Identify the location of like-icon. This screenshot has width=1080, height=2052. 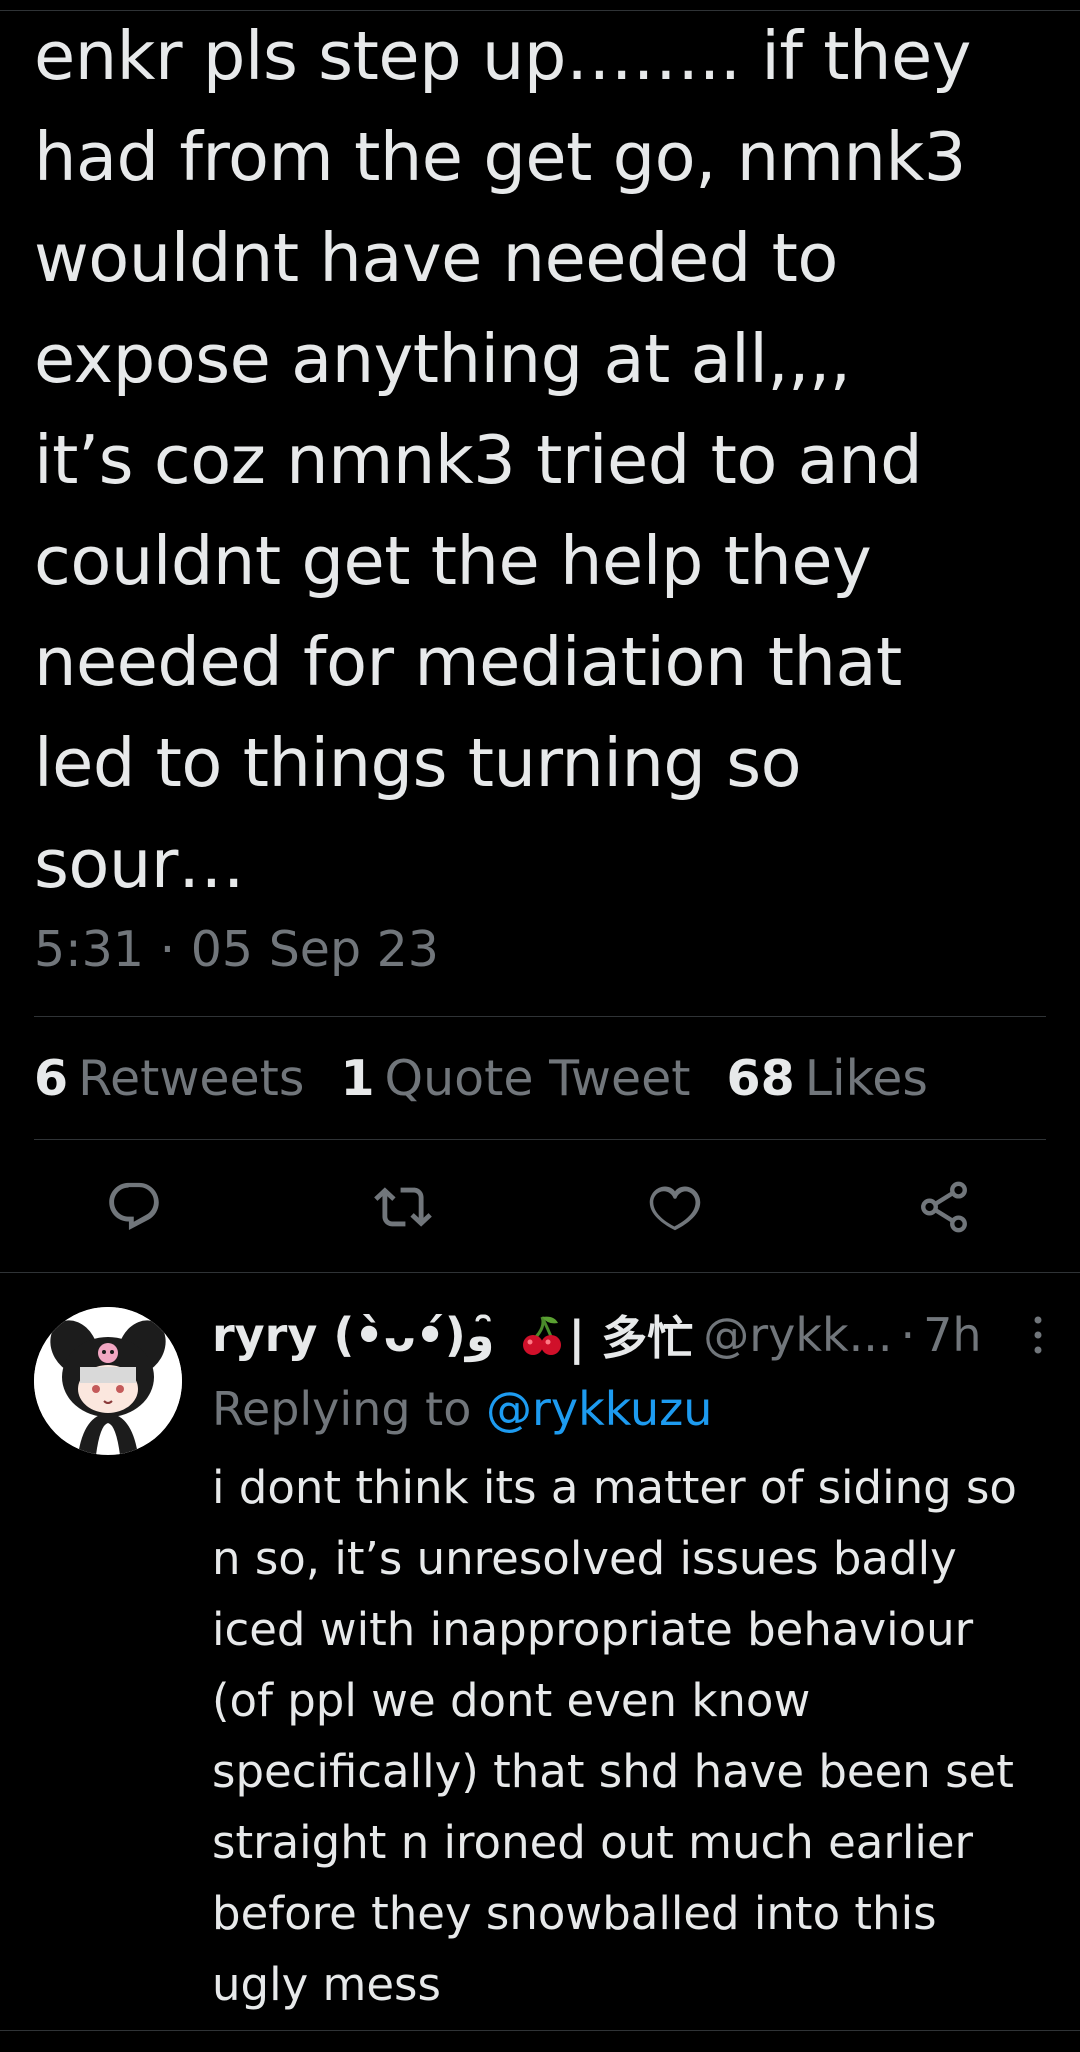
(675, 1208).